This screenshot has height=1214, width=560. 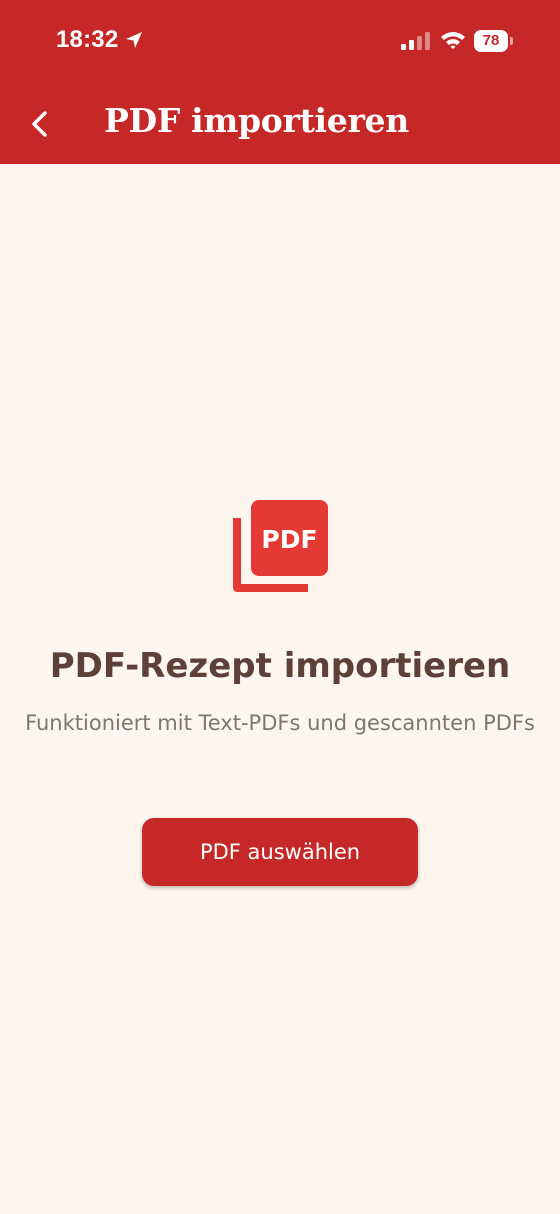 What do you see at coordinates (511, 41) in the screenshot?
I see `battery-tip` at bounding box center [511, 41].